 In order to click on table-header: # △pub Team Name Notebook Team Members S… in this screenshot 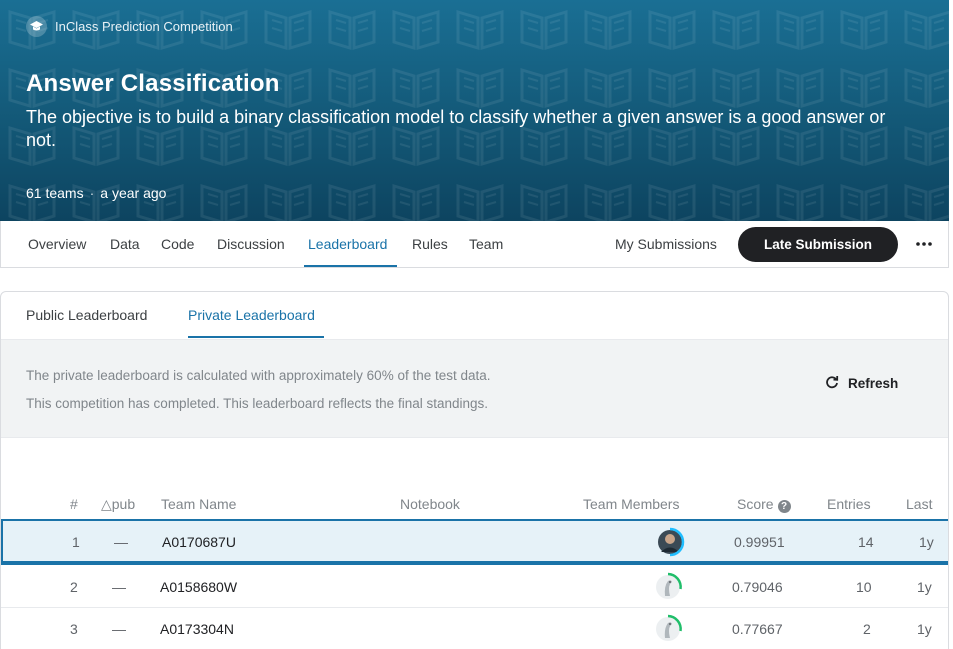, I will do `click(474, 506)`.